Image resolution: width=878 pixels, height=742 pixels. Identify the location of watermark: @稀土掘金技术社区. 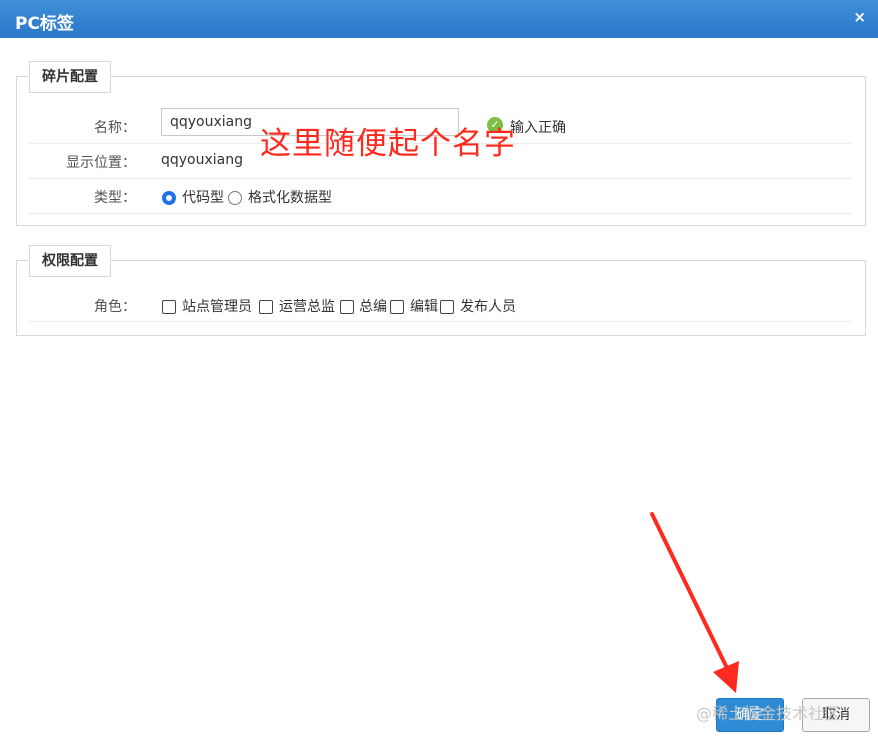
(768, 713).